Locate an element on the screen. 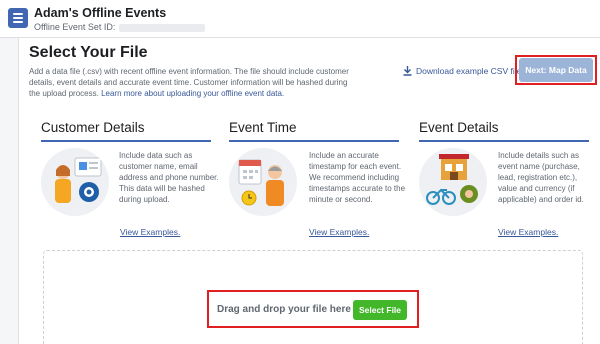 The image size is (600, 344). redacted-id is located at coordinates (162, 27).